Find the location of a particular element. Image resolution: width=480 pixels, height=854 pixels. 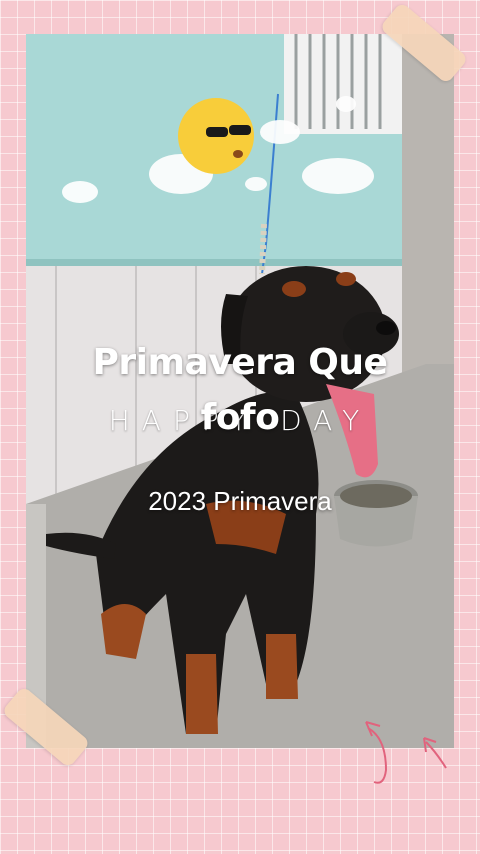

story-subtitle: 2023 Primavera is located at coordinates (240, 501).